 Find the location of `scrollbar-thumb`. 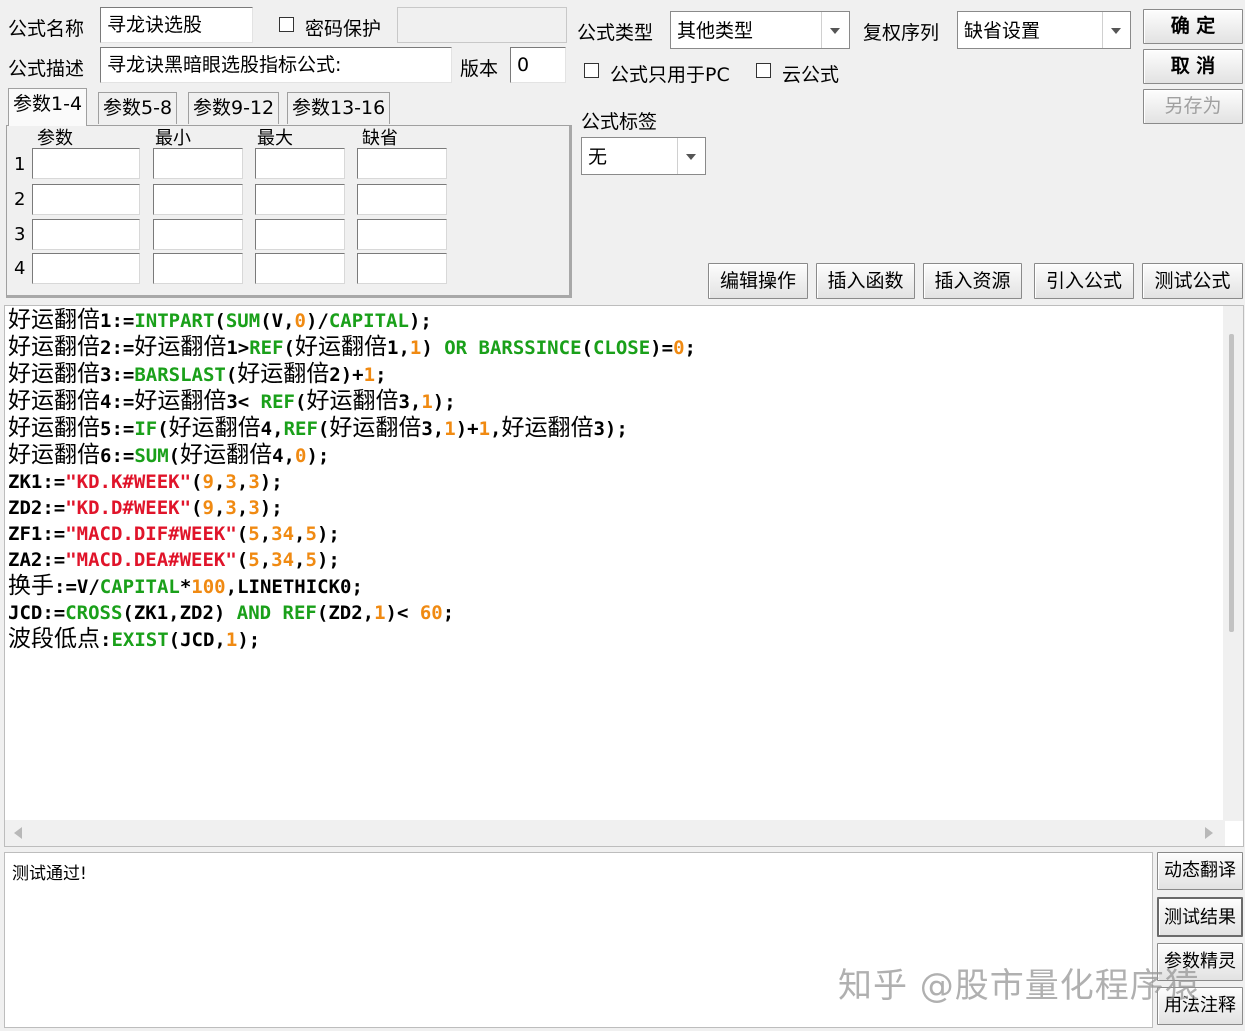

scrollbar-thumb is located at coordinates (1231, 483).